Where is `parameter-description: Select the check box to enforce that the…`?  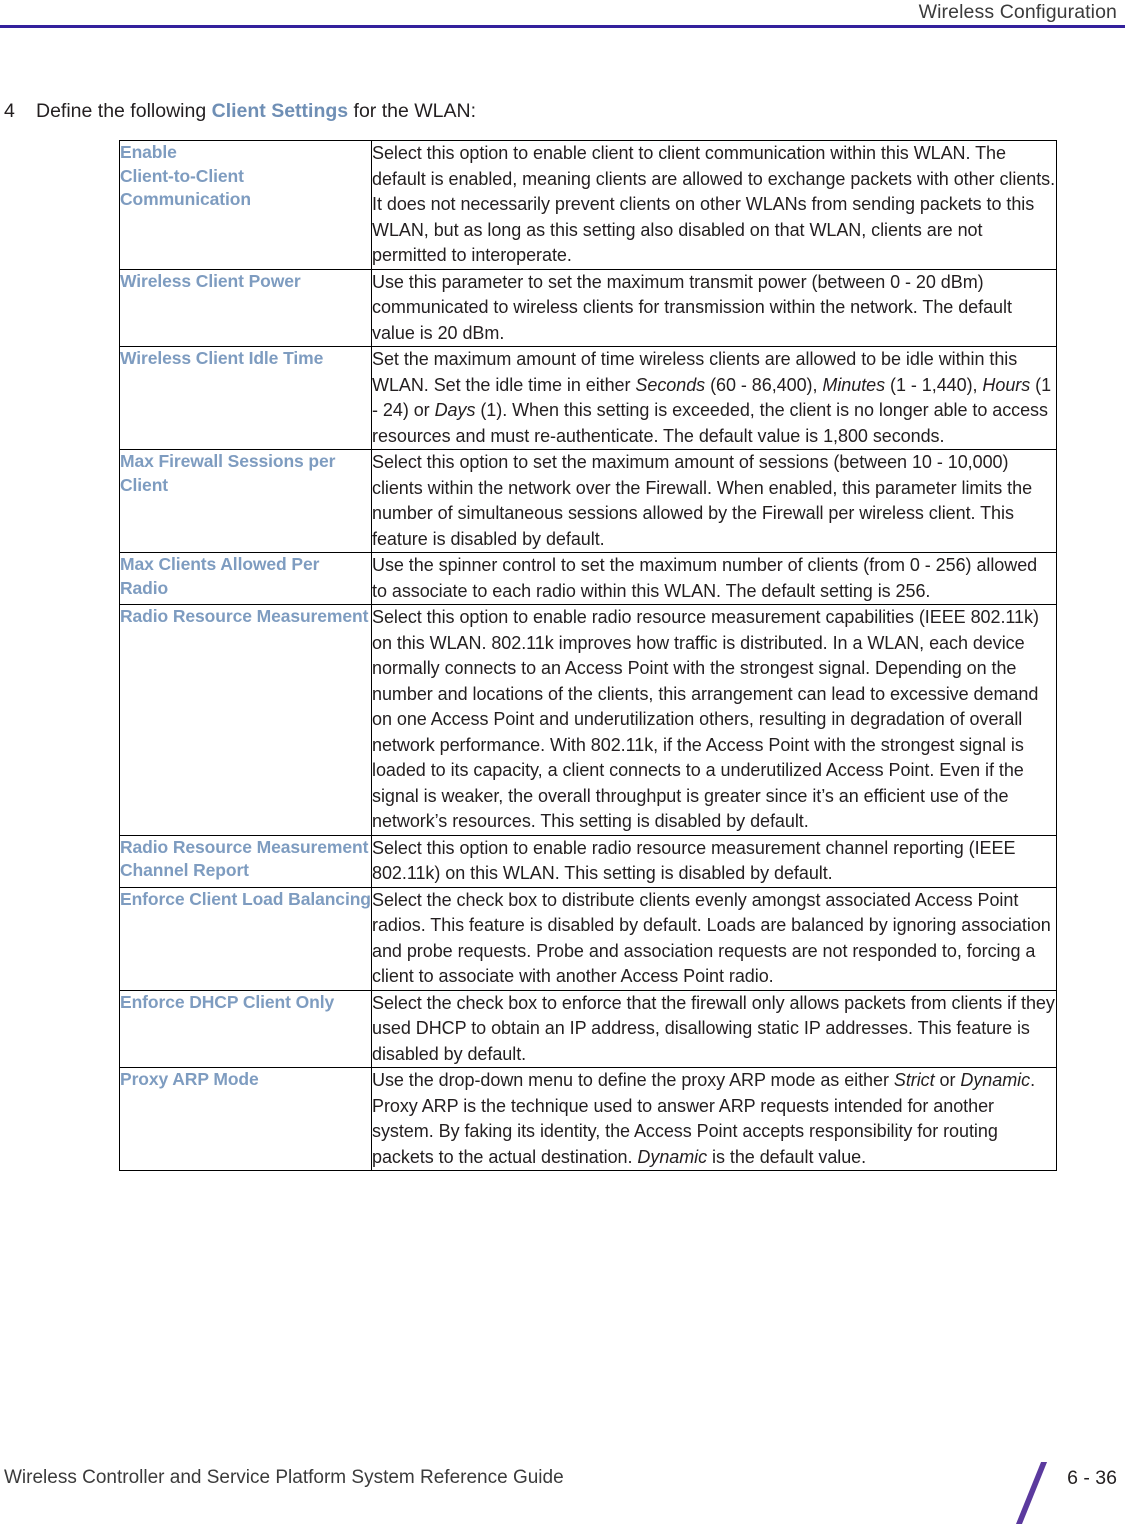
parameter-description: Select the check box to enforce that the… is located at coordinates (713, 1028).